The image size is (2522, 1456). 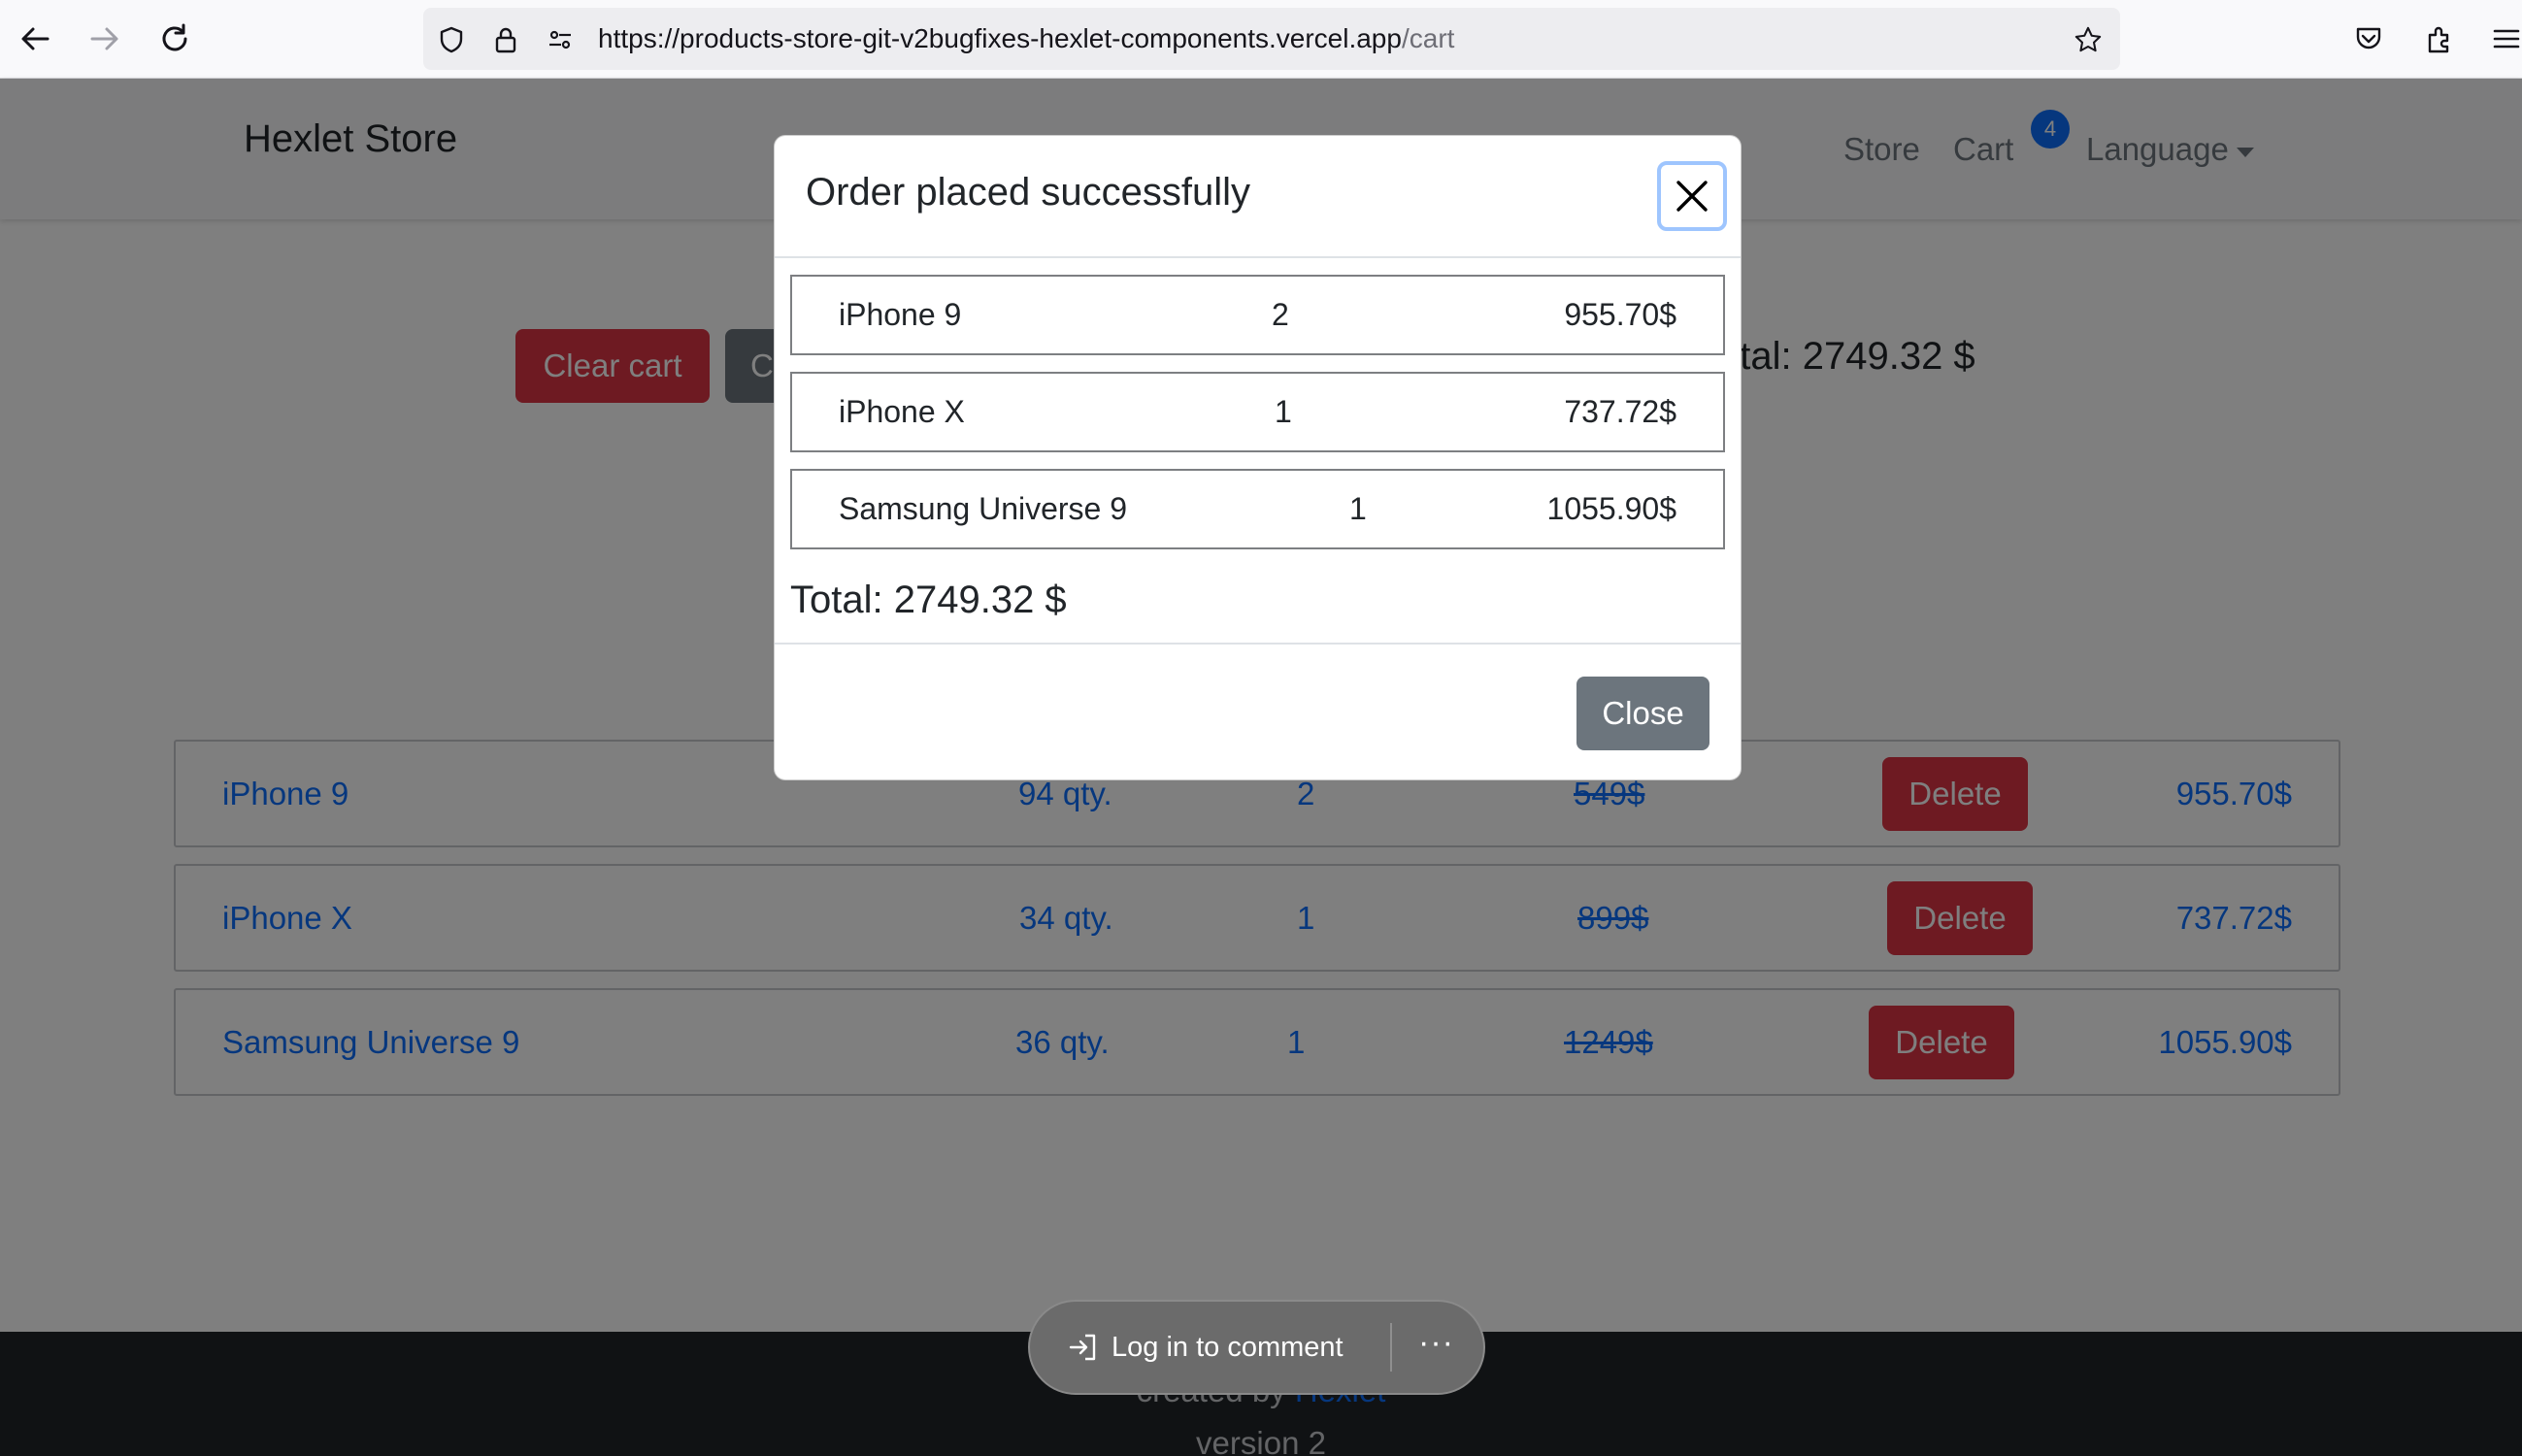 I want to click on back-arrow-icon, so click(x=35, y=38).